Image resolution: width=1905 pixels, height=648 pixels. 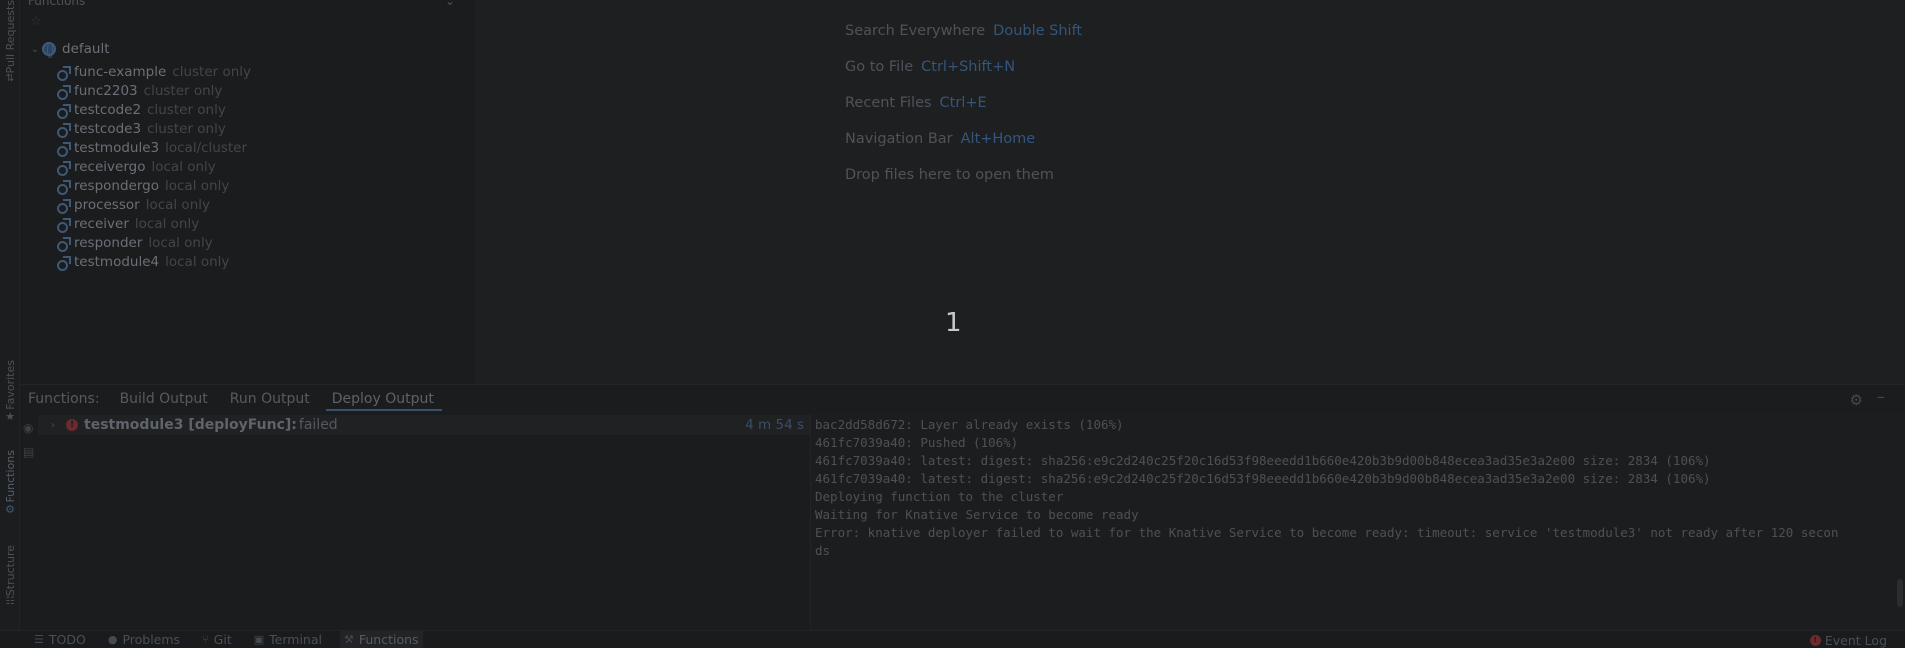 What do you see at coordinates (28, 428) in the screenshot?
I see `eye-icon: ◉` at bounding box center [28, 428].